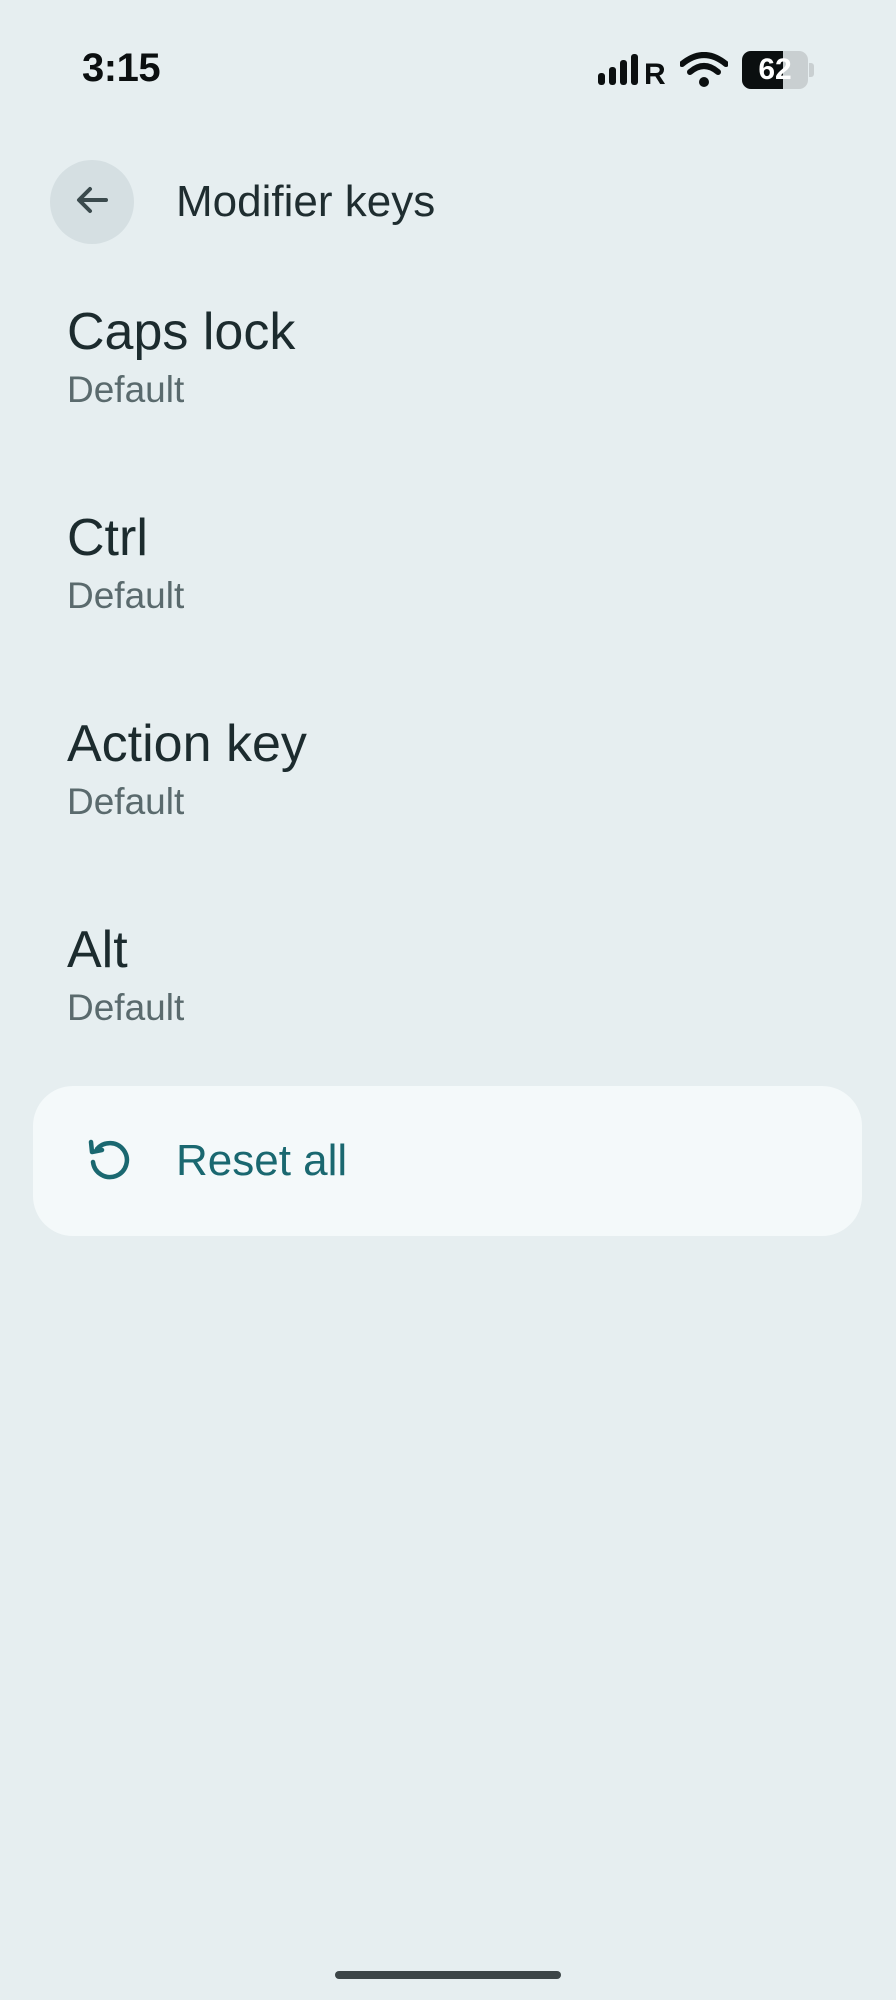  Describe the element at coordinates (448, 801) in the screenshot. I see `list-item-action-key: Action key Default` at that location.